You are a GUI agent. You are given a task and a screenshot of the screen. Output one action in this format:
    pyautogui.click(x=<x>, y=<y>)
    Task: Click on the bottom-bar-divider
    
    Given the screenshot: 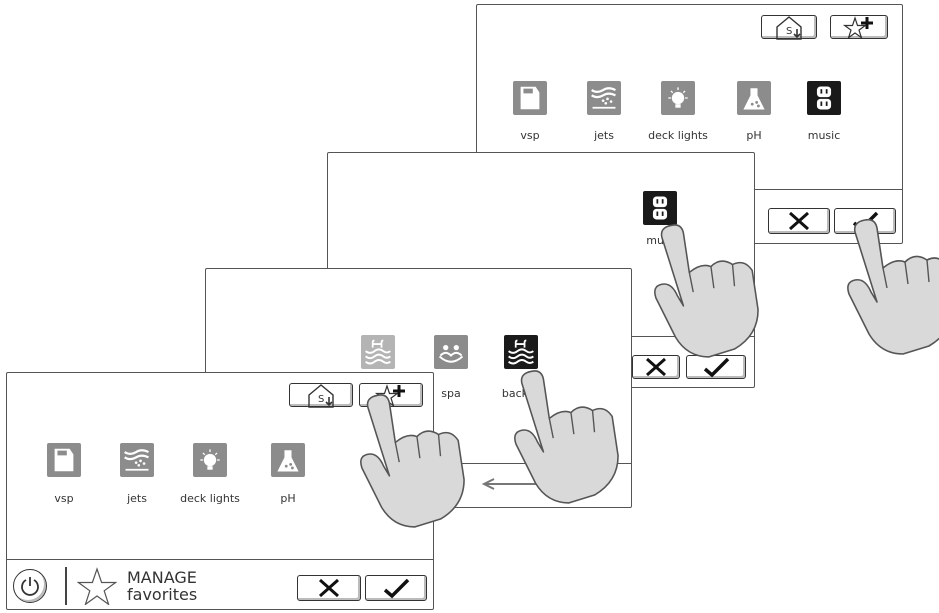 What is the action you would take?
    pyautogui.click(x=220, y=559)
    